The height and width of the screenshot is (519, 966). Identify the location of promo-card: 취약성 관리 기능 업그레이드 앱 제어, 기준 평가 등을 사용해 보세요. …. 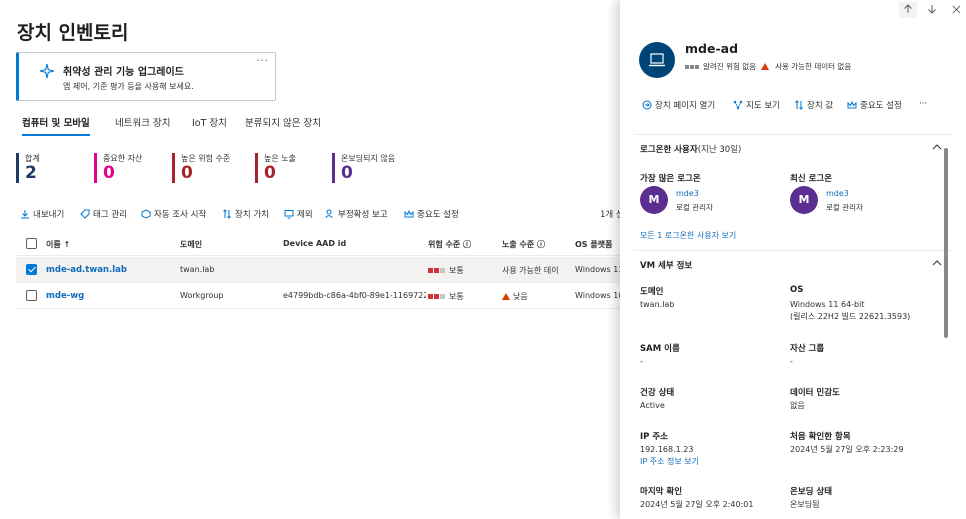
(146, 76).